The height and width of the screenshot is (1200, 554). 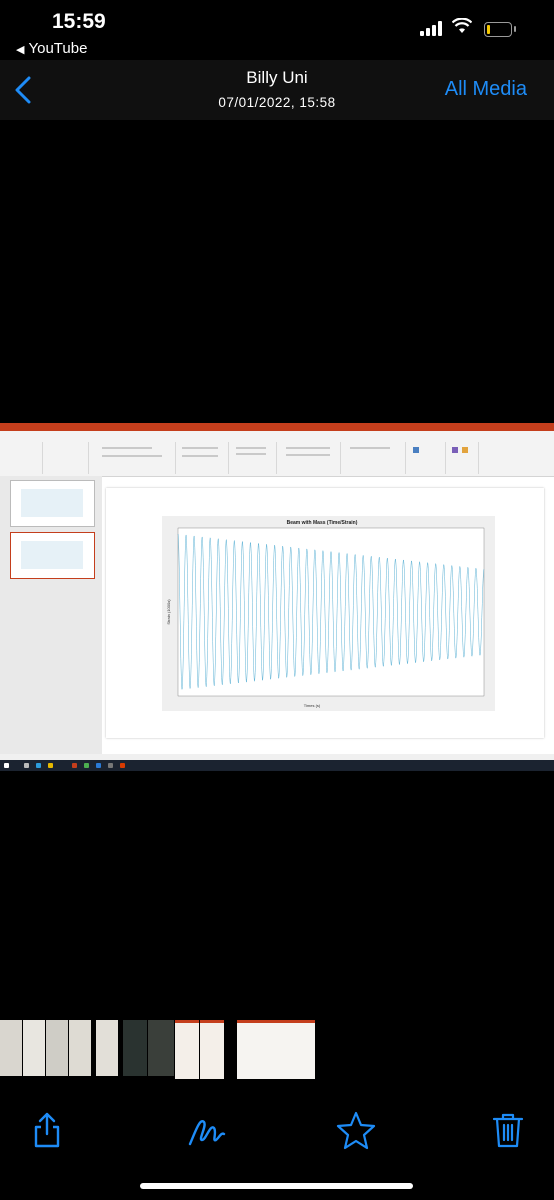 What do you see at coordinates (79, 21) in the screenshot?
I see `status-time: 15:59` at bounding box center [79, 21].